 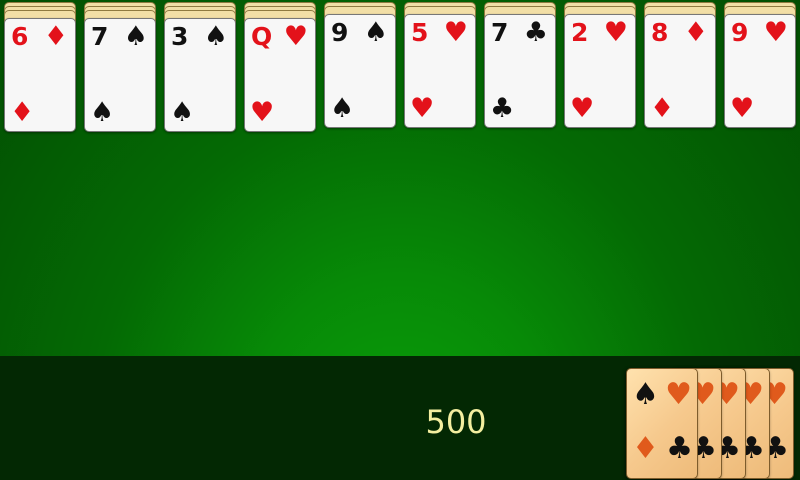 What do you see at coordinates (179, 36) in the screenshot?
I see `card-rank: 3` at bounding box center [179, 36].